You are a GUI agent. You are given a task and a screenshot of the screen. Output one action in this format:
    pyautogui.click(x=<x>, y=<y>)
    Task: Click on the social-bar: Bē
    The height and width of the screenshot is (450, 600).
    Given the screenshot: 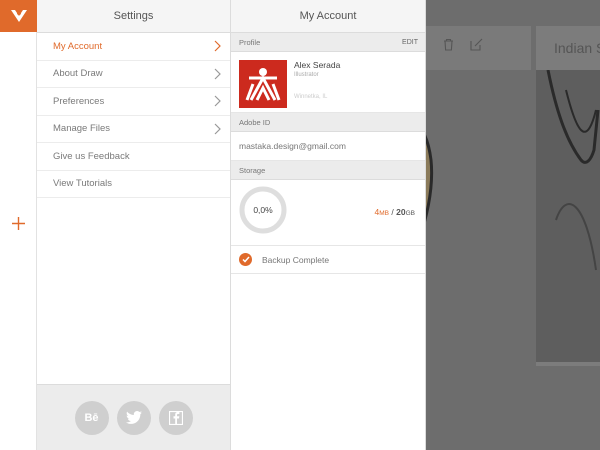 What is the action you would take?
    pyautogui.click(x=133, y=417)
    